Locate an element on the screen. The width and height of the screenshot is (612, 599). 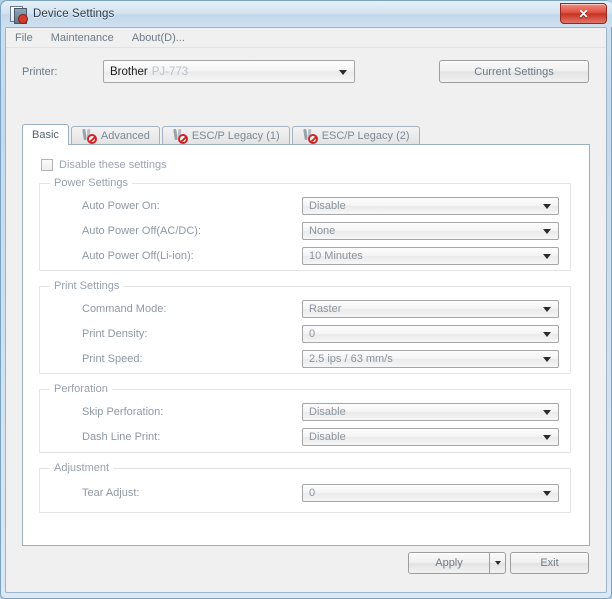
apply-dropdown-button is located at coordinates (497, 563).